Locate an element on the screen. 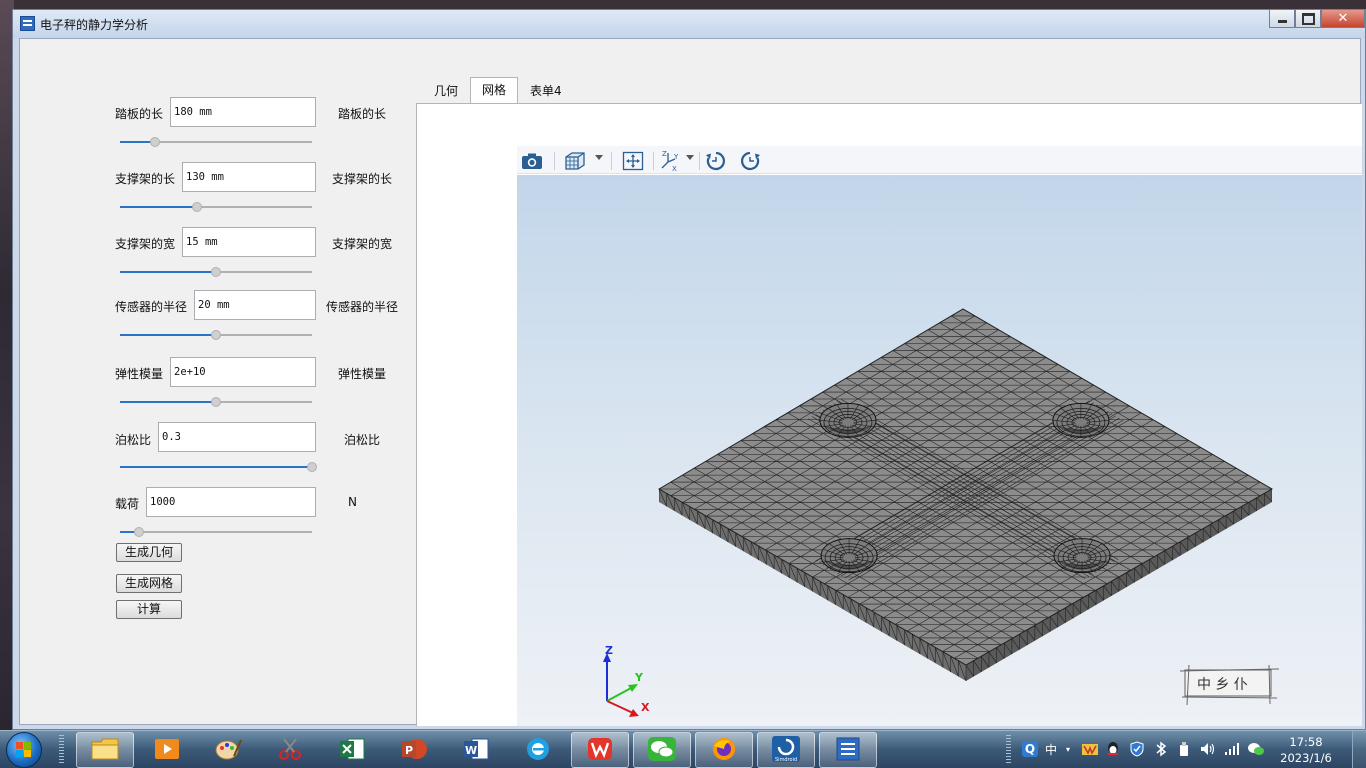 The height and width of the screenshot is (768, 1366). tab-bar: 几何 网格 表单4 is located at coordinates (498, 90).